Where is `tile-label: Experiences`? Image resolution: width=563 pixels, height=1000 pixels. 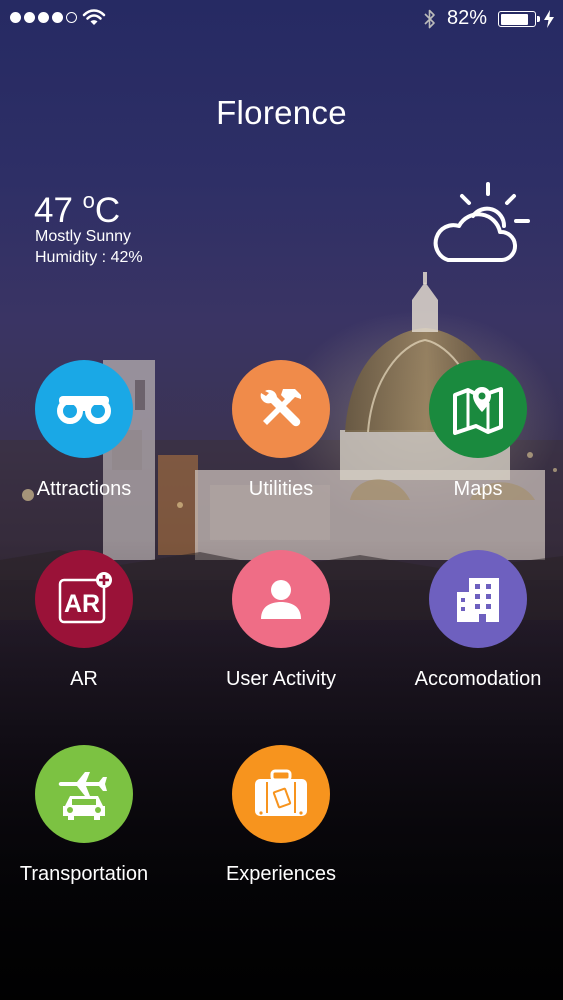
tile-label: Experiences is located at coordinates (281, 874).